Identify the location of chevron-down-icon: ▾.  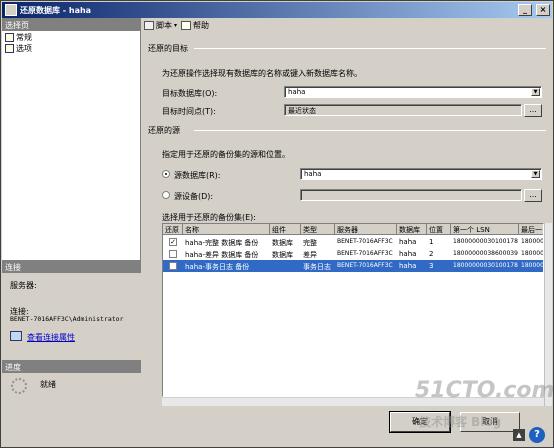
(176, 25).